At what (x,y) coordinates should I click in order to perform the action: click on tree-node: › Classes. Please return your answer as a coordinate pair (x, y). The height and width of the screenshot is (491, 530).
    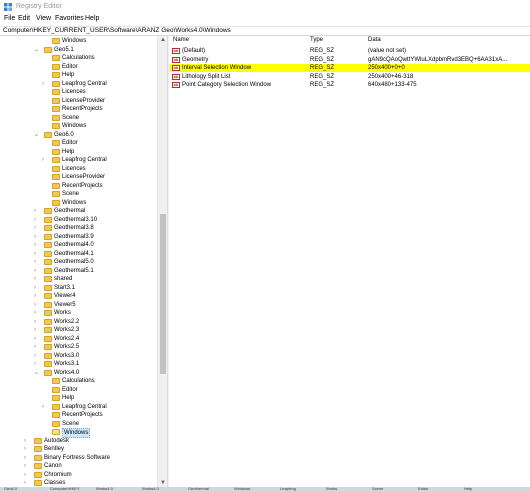
    Looking at the image, I should click on (78, 483).